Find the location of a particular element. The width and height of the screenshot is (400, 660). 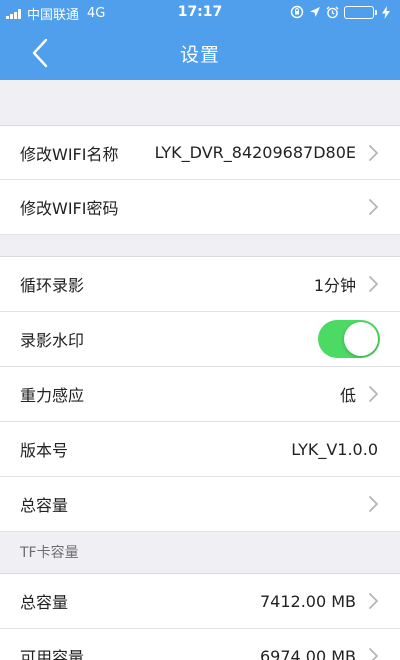

tf-total-label: 总容量 is located at coordinates (44, 602).